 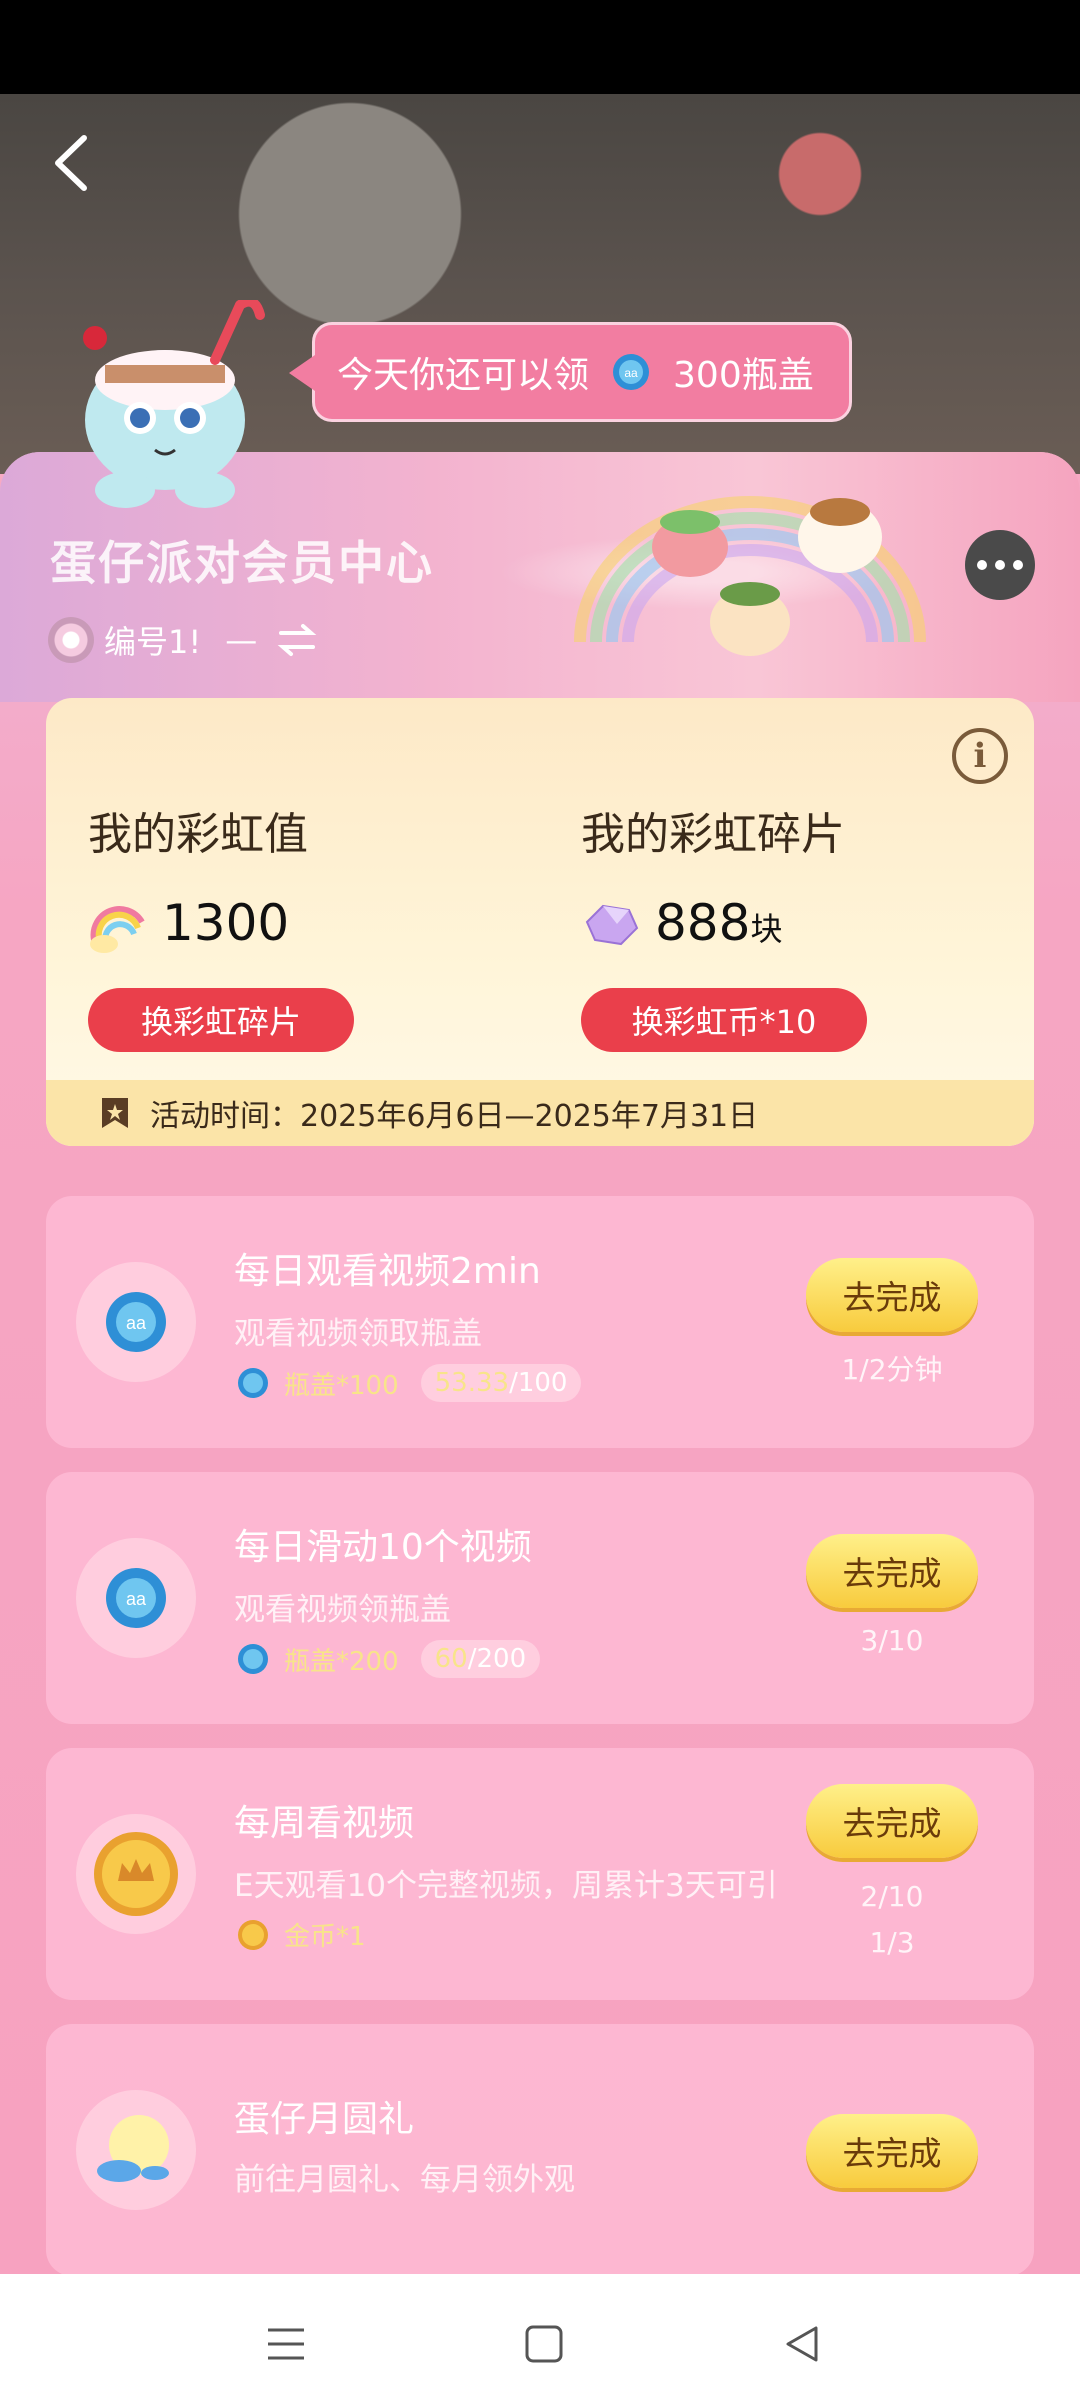 I want to click on task-description: E天观看10个完整视频，周累计3天可引, so click(x=506, y=1886).